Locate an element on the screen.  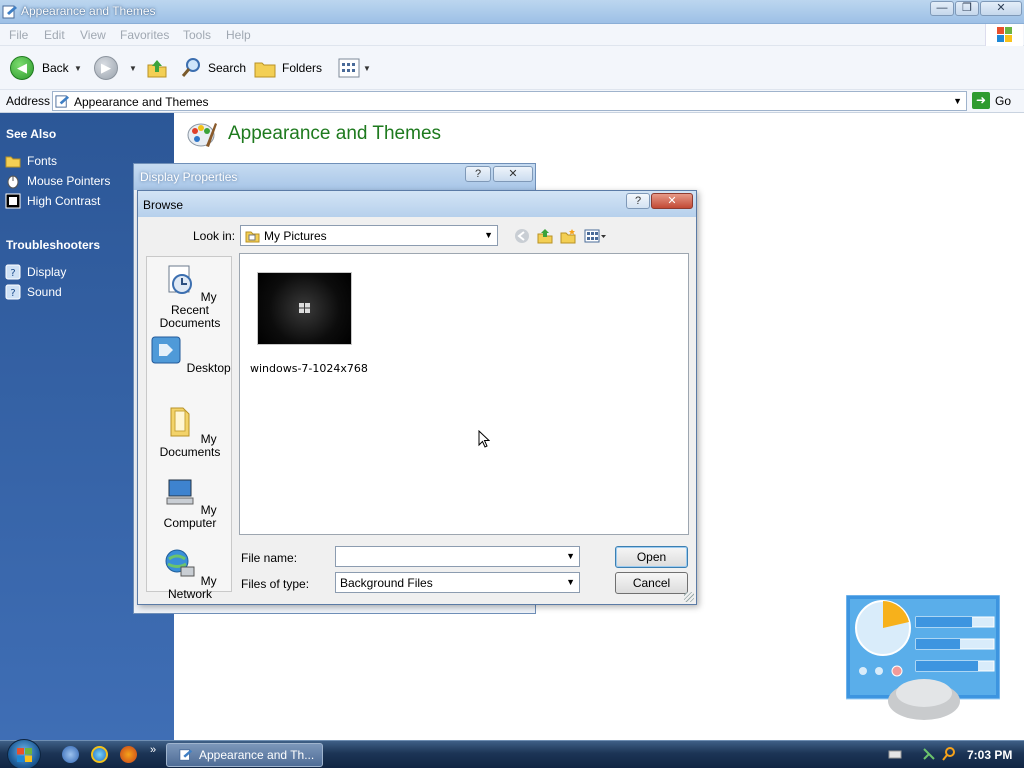
my-pictures-folder-icon is located at coordinates (252, 237).